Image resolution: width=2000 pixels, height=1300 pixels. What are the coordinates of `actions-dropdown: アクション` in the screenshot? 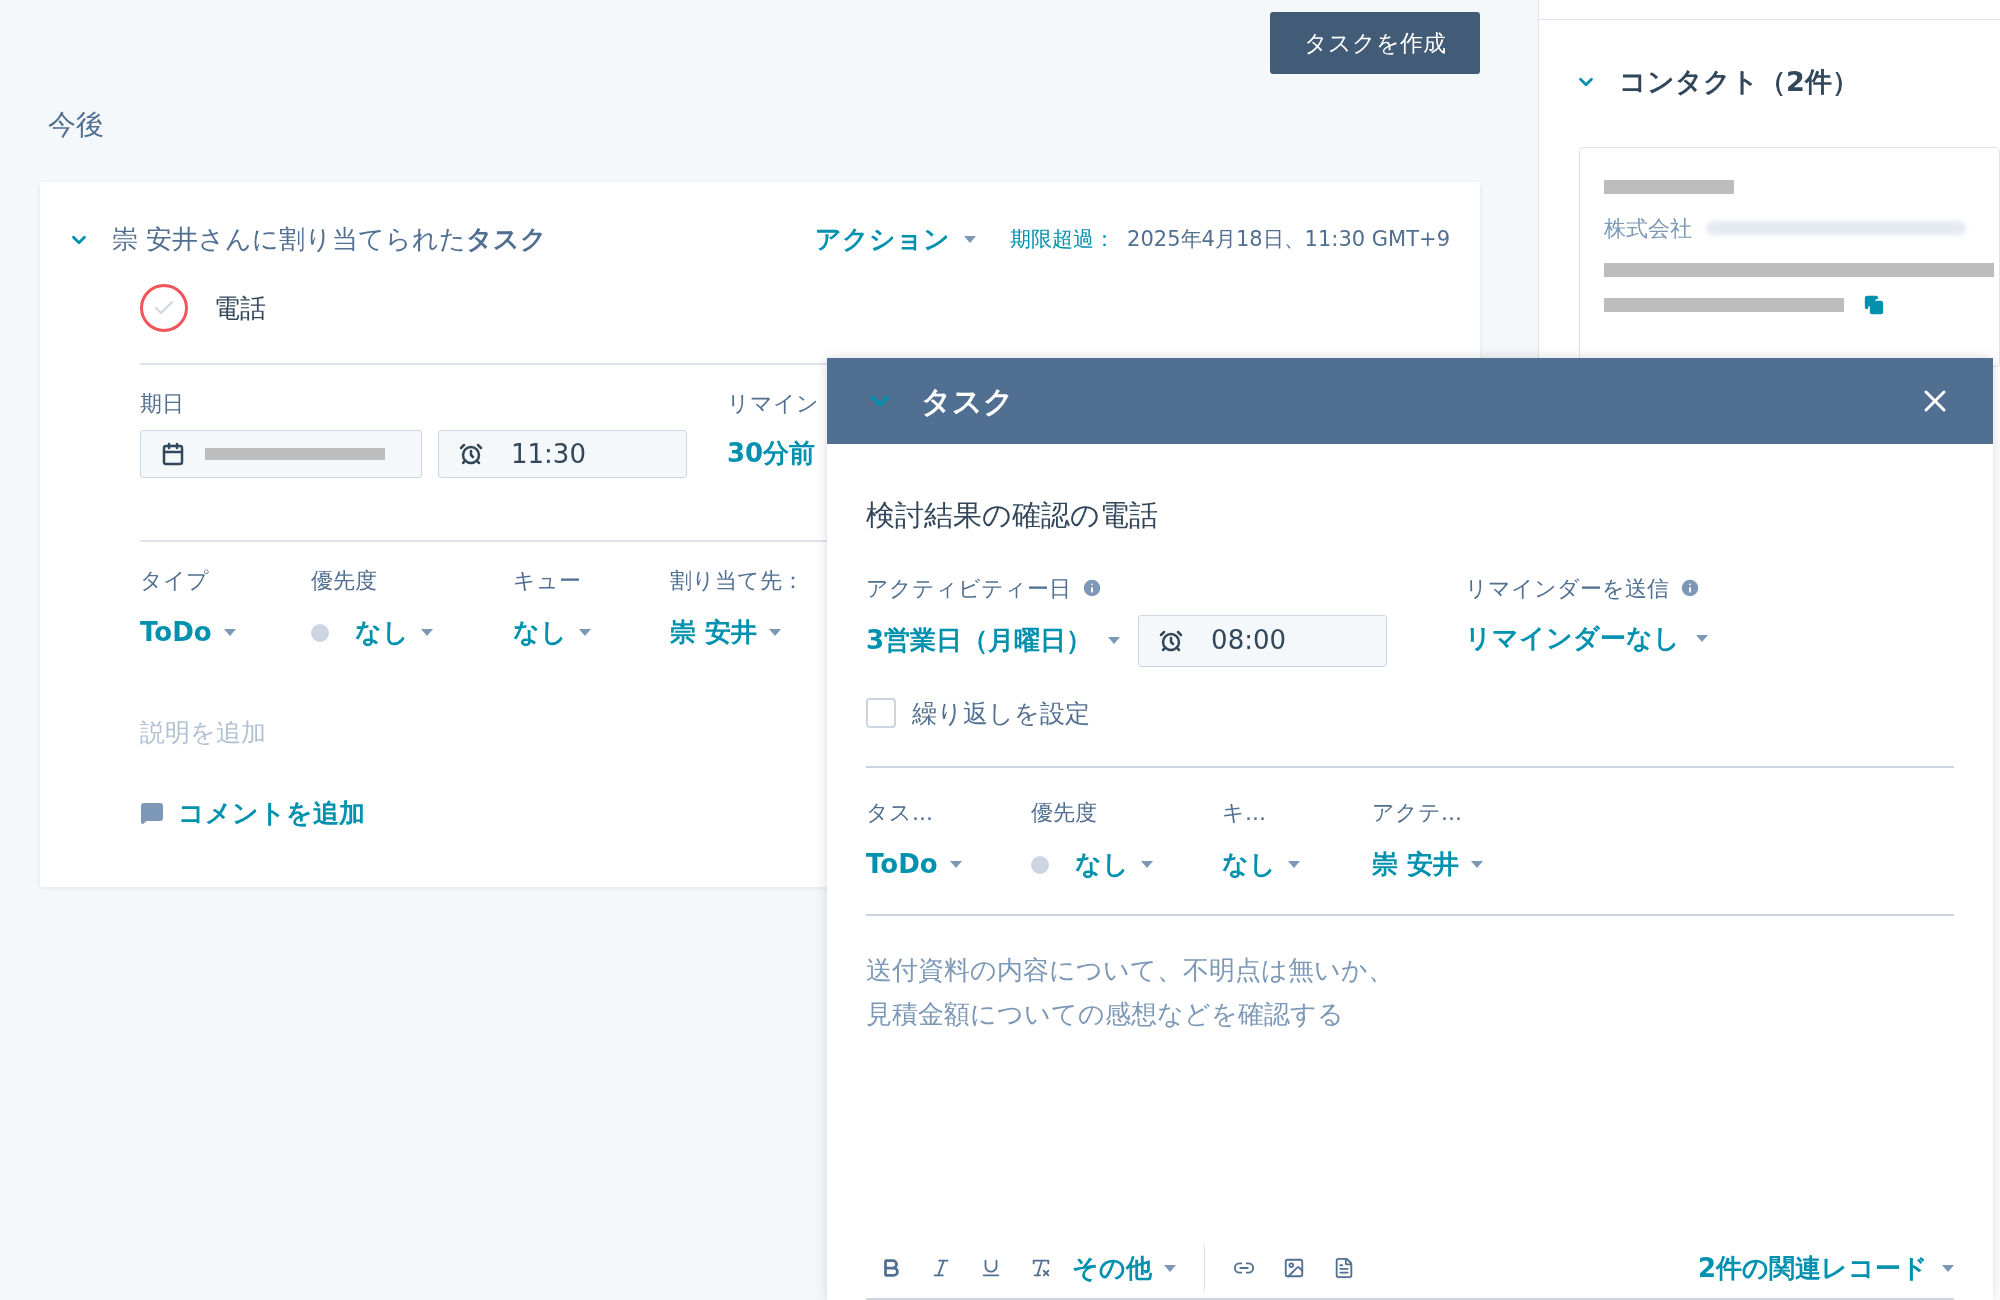 It's located at (896, 239).